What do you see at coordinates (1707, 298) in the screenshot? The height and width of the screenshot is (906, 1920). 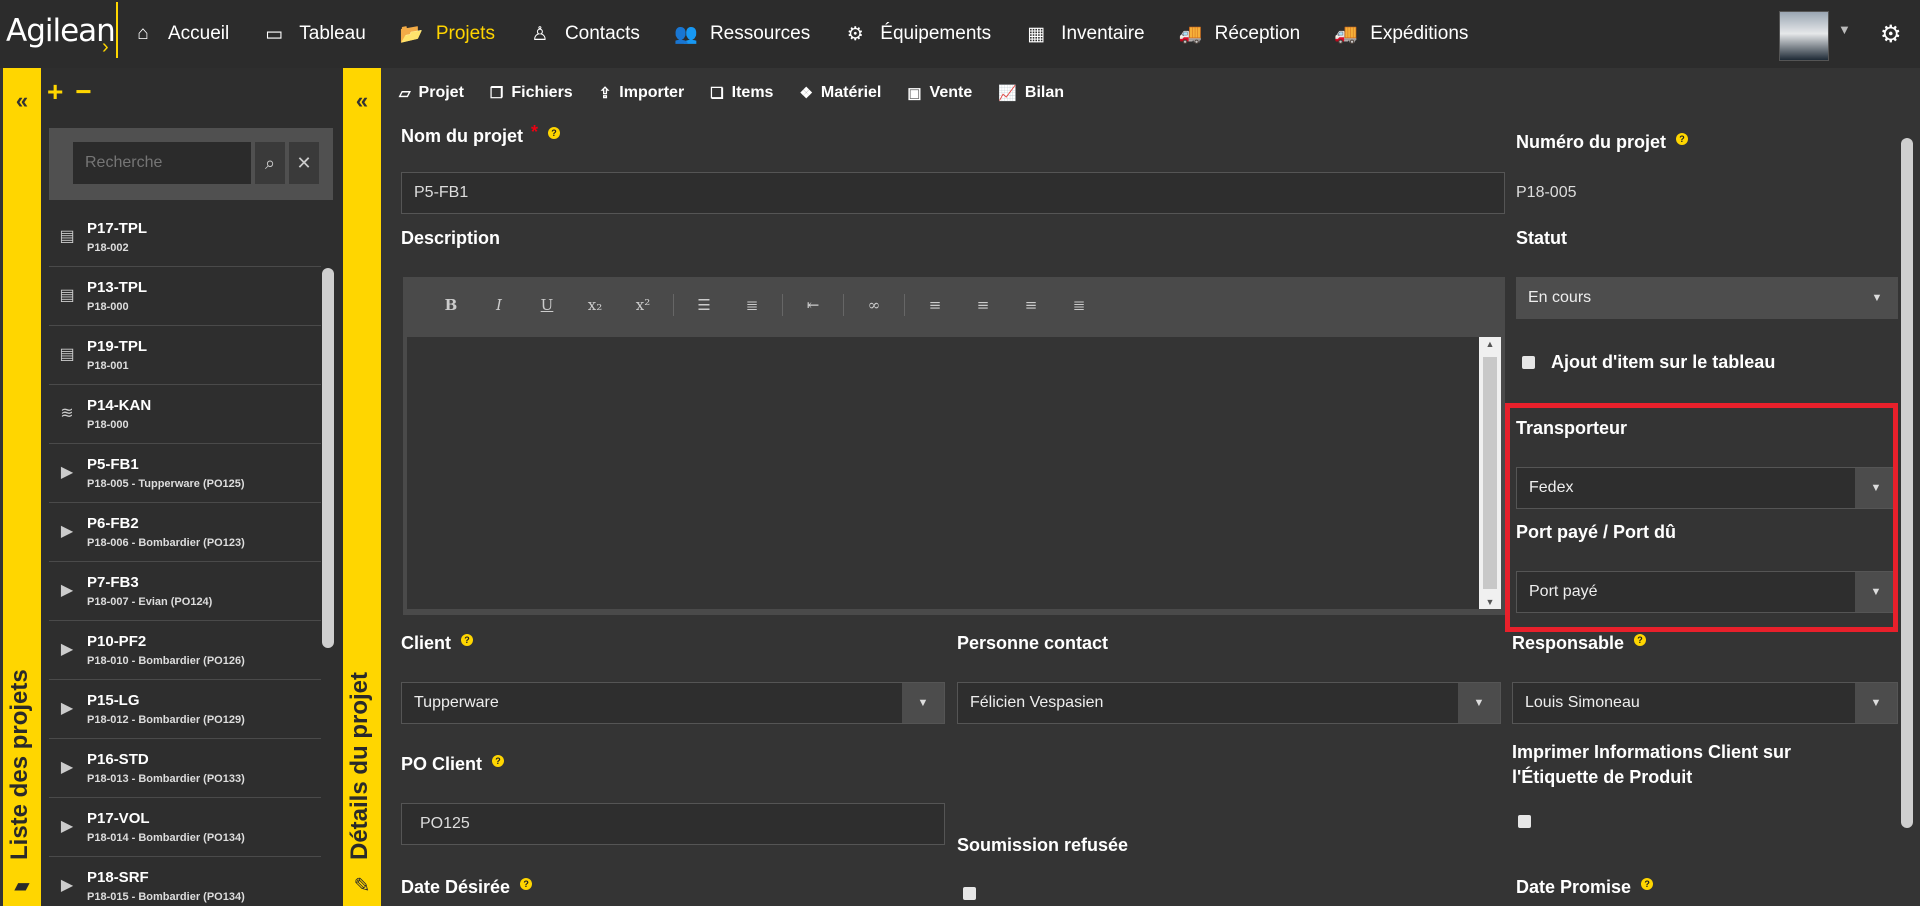 I see `status-select: En cours ▼` at bounding box center [1707, 298].